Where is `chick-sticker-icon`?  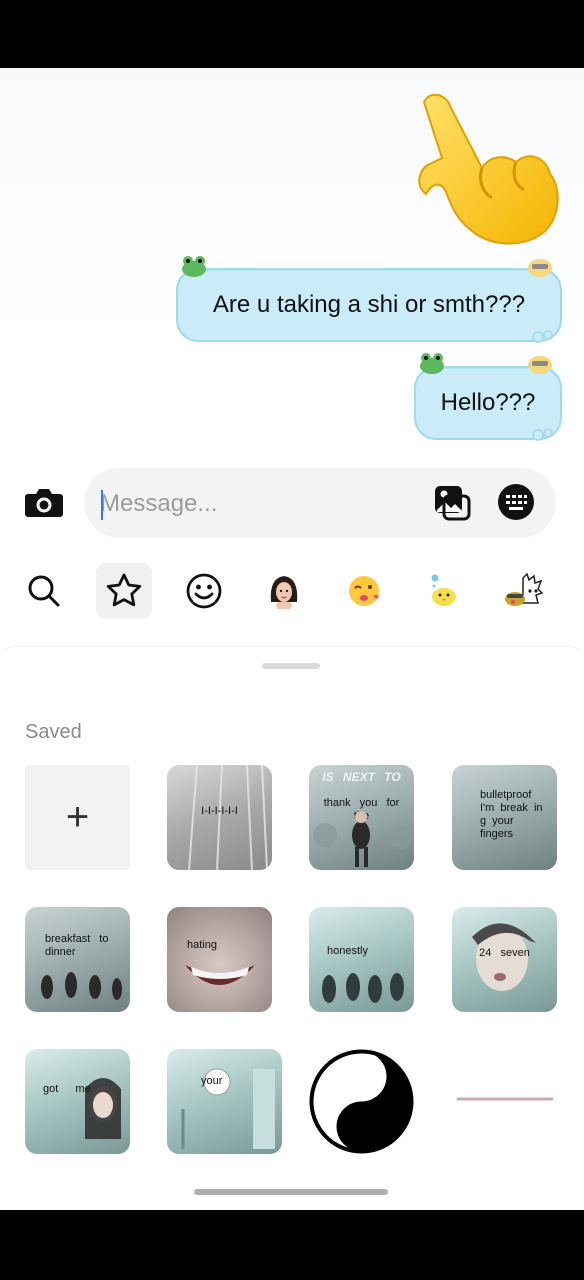 chick-sticker-icon is located at coordinates (443, 590).